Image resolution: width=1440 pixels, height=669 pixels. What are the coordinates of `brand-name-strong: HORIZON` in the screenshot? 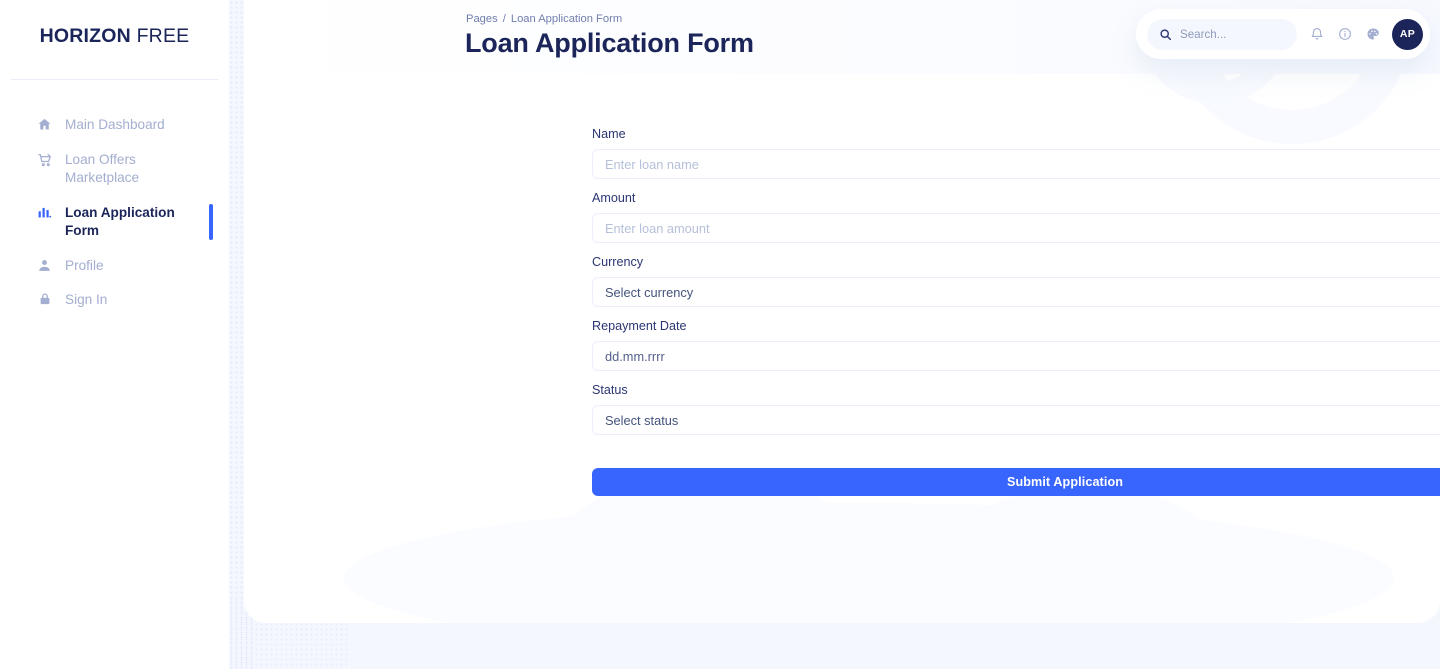 It's located at (85, 35).